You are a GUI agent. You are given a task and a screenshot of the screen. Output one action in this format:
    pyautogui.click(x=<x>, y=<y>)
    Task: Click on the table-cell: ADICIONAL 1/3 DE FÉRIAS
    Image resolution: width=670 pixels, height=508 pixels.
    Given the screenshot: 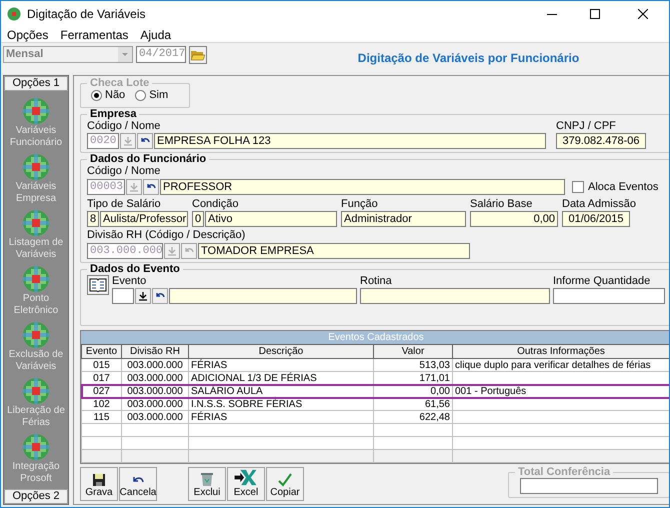 What is the action you would take?
    pyautogui.click(x=281, y=378)
    